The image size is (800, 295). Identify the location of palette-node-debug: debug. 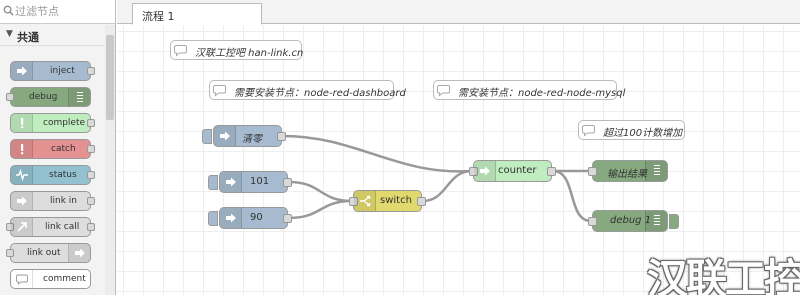
(48, 97).